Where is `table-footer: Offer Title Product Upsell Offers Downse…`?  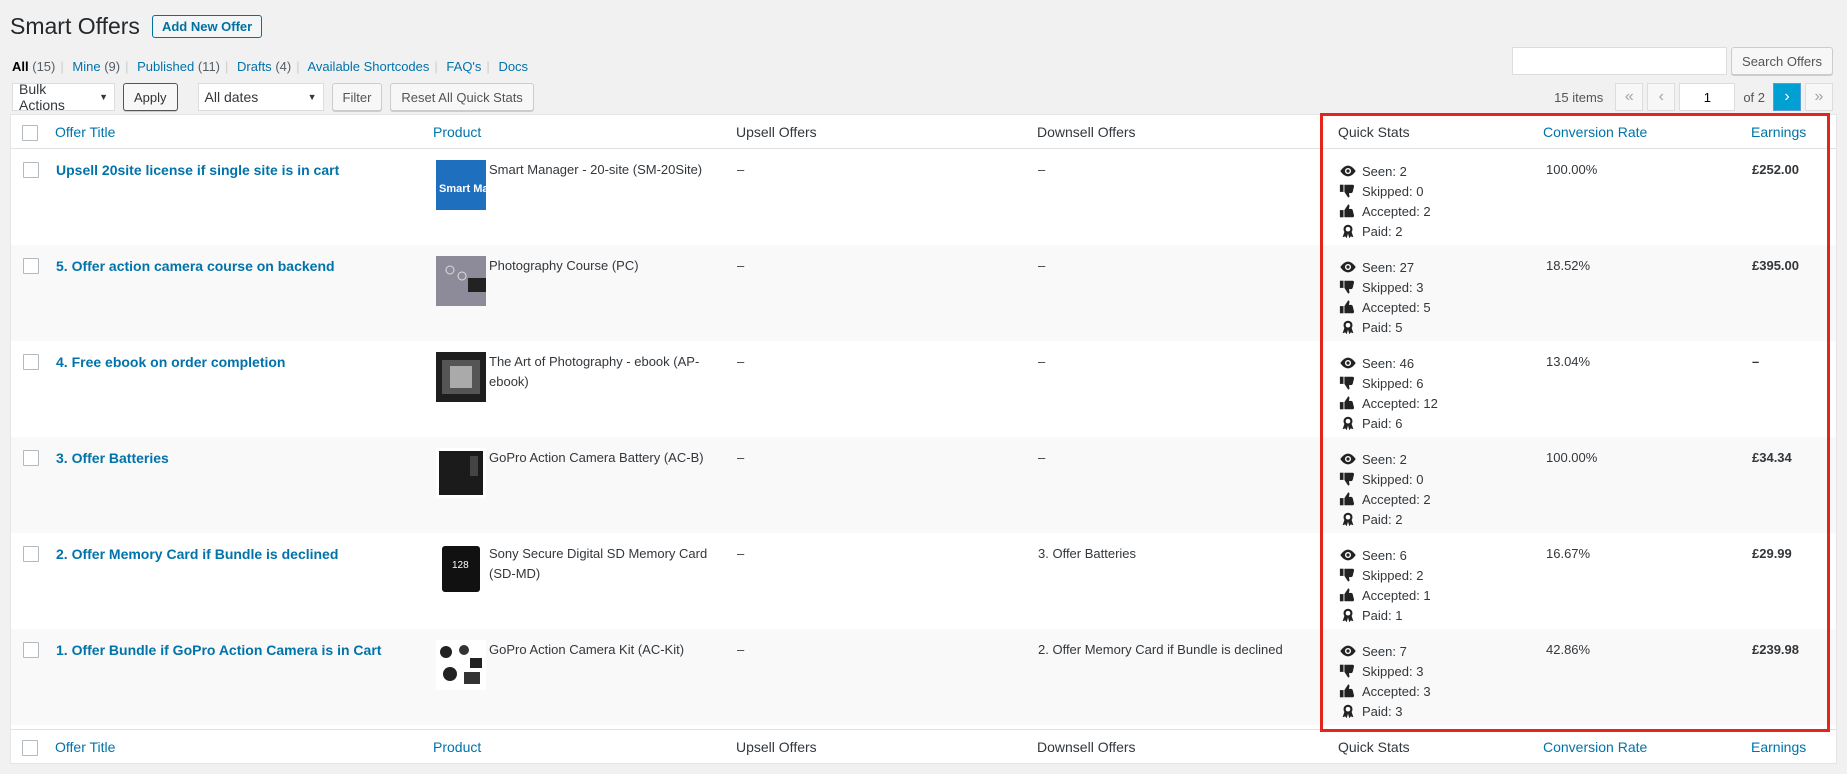 table-footer: Offer Title Product Upsell Offers Downse… is located at coordinates (923, 746).